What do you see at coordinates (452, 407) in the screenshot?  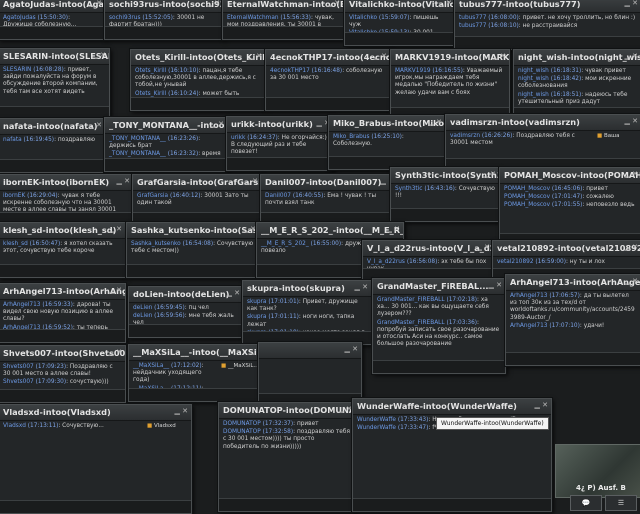 I see `window-title: WunderWaffe-intoo(WunderWaffe)` at bounding box center [452, 407].